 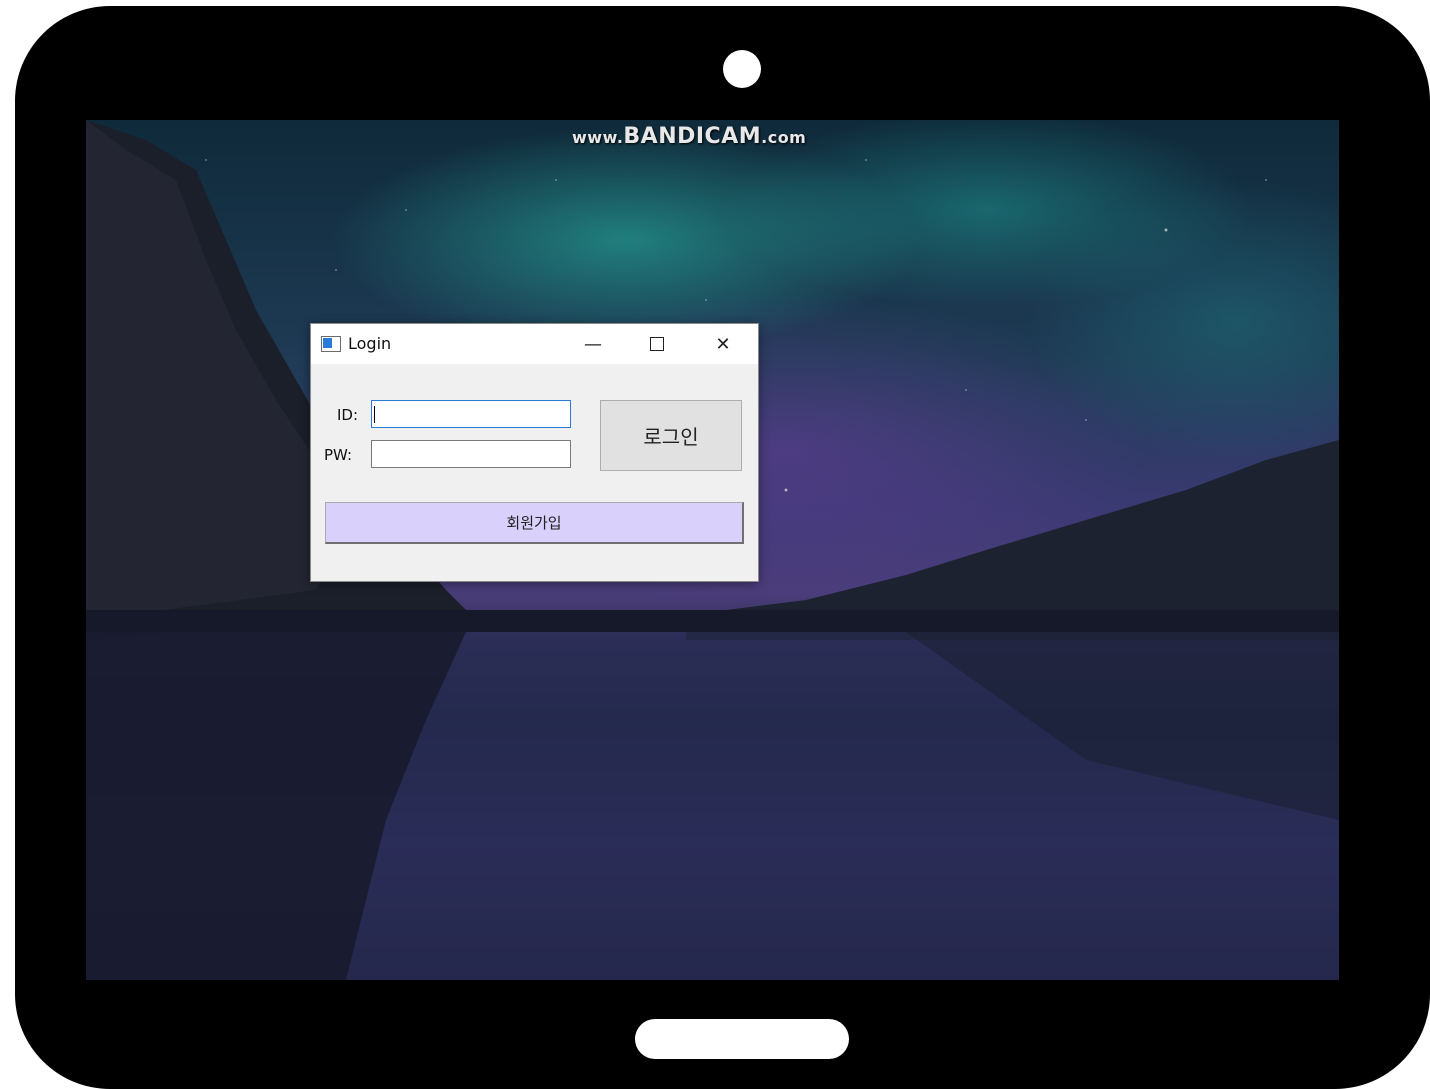 What do you see at coordinates (370, 343) in the screenshot?
I see `window-title: Login` at bounding box center [370, 343].